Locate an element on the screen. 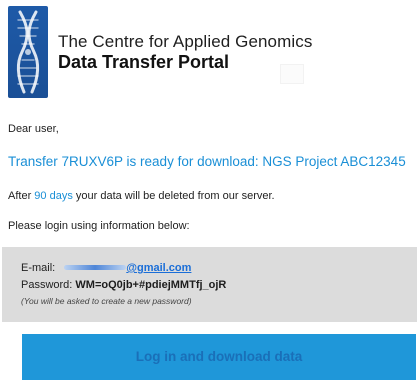 The height and width of the screenshot is (380, 417). retention-prefix: After is located at coordinates (21, 196).